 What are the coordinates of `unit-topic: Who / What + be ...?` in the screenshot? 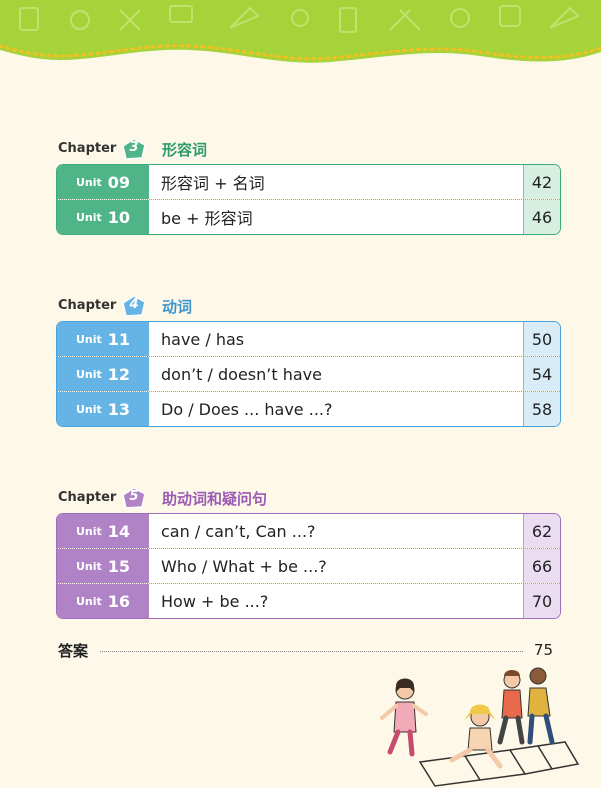 It's located at (336, 566).